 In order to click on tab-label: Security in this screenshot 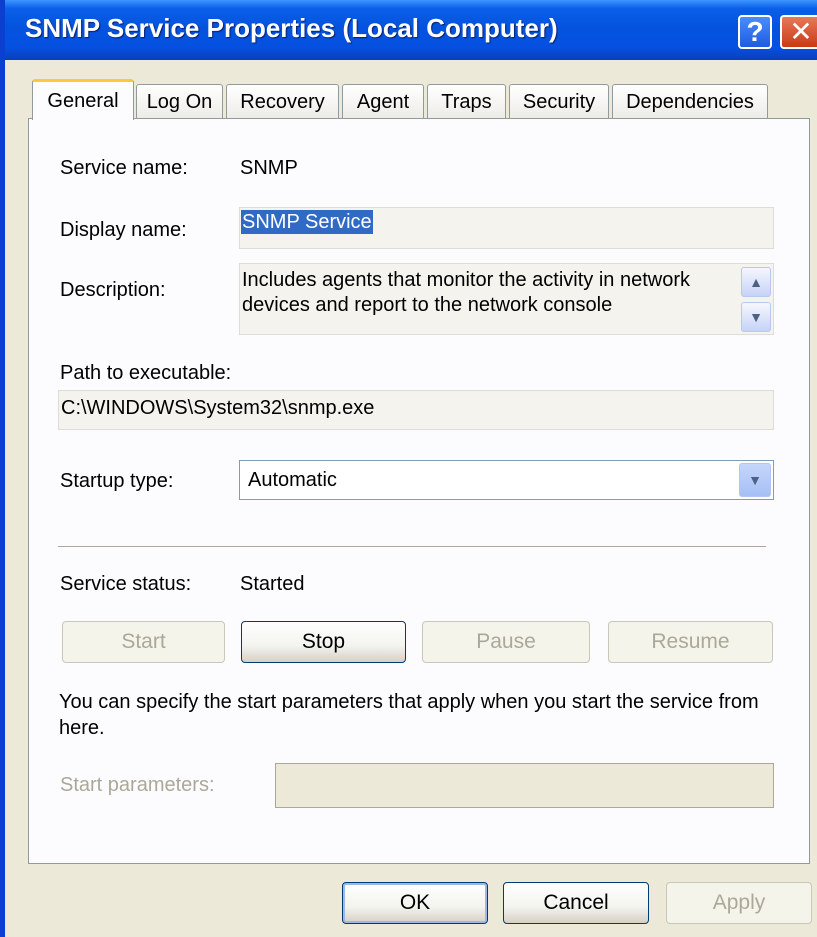, I will do `click(559, 102)`.